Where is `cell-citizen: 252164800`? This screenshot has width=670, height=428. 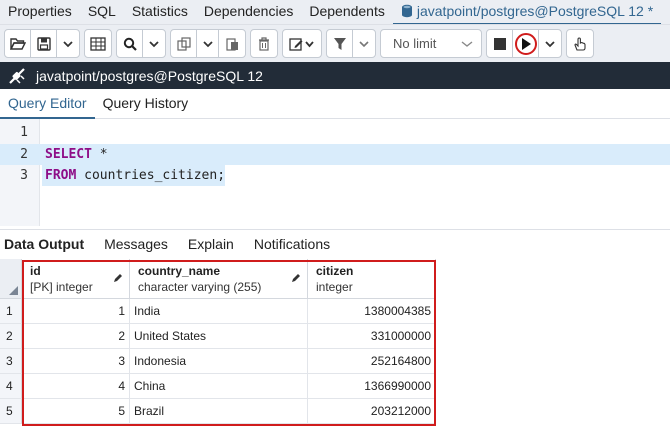 cell-citizen: 252164800 is located at coordinates (372, 361).